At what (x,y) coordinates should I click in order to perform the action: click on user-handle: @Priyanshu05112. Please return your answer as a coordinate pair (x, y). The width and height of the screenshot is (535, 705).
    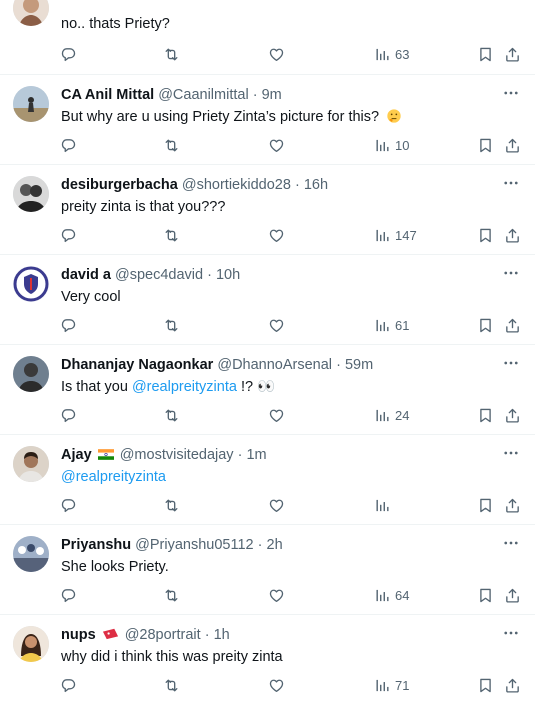
    Looking at the image, I should click on (194, 545).